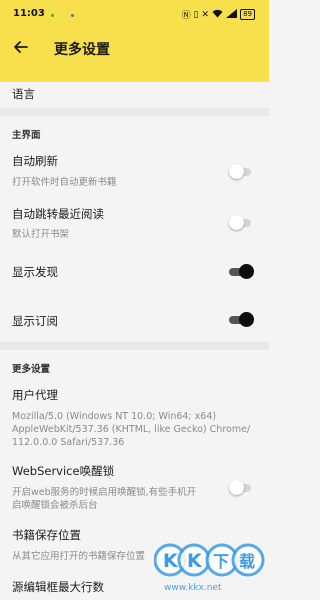 The height and width of the screenshot is (600, 320). I want to click on auto-jump-switch, so click(241, 223).